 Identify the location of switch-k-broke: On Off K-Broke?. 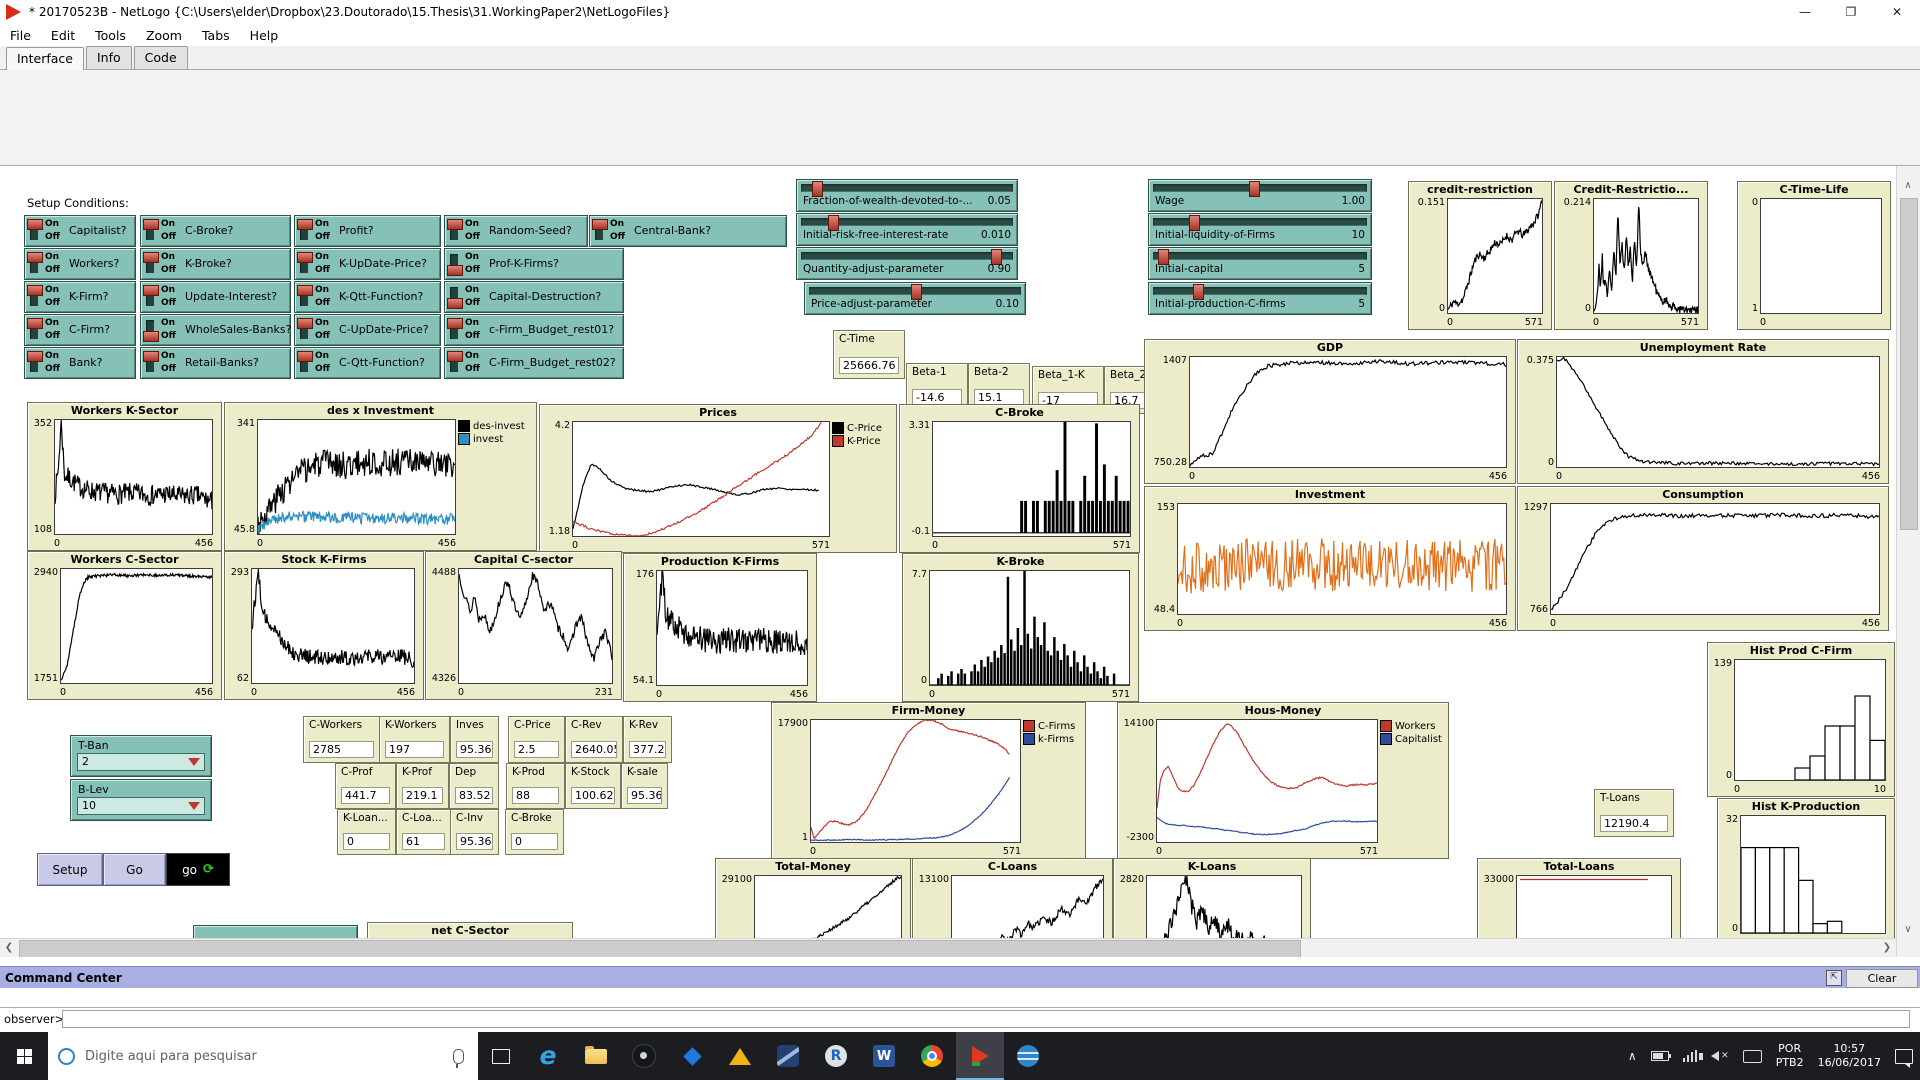
(215, 264).